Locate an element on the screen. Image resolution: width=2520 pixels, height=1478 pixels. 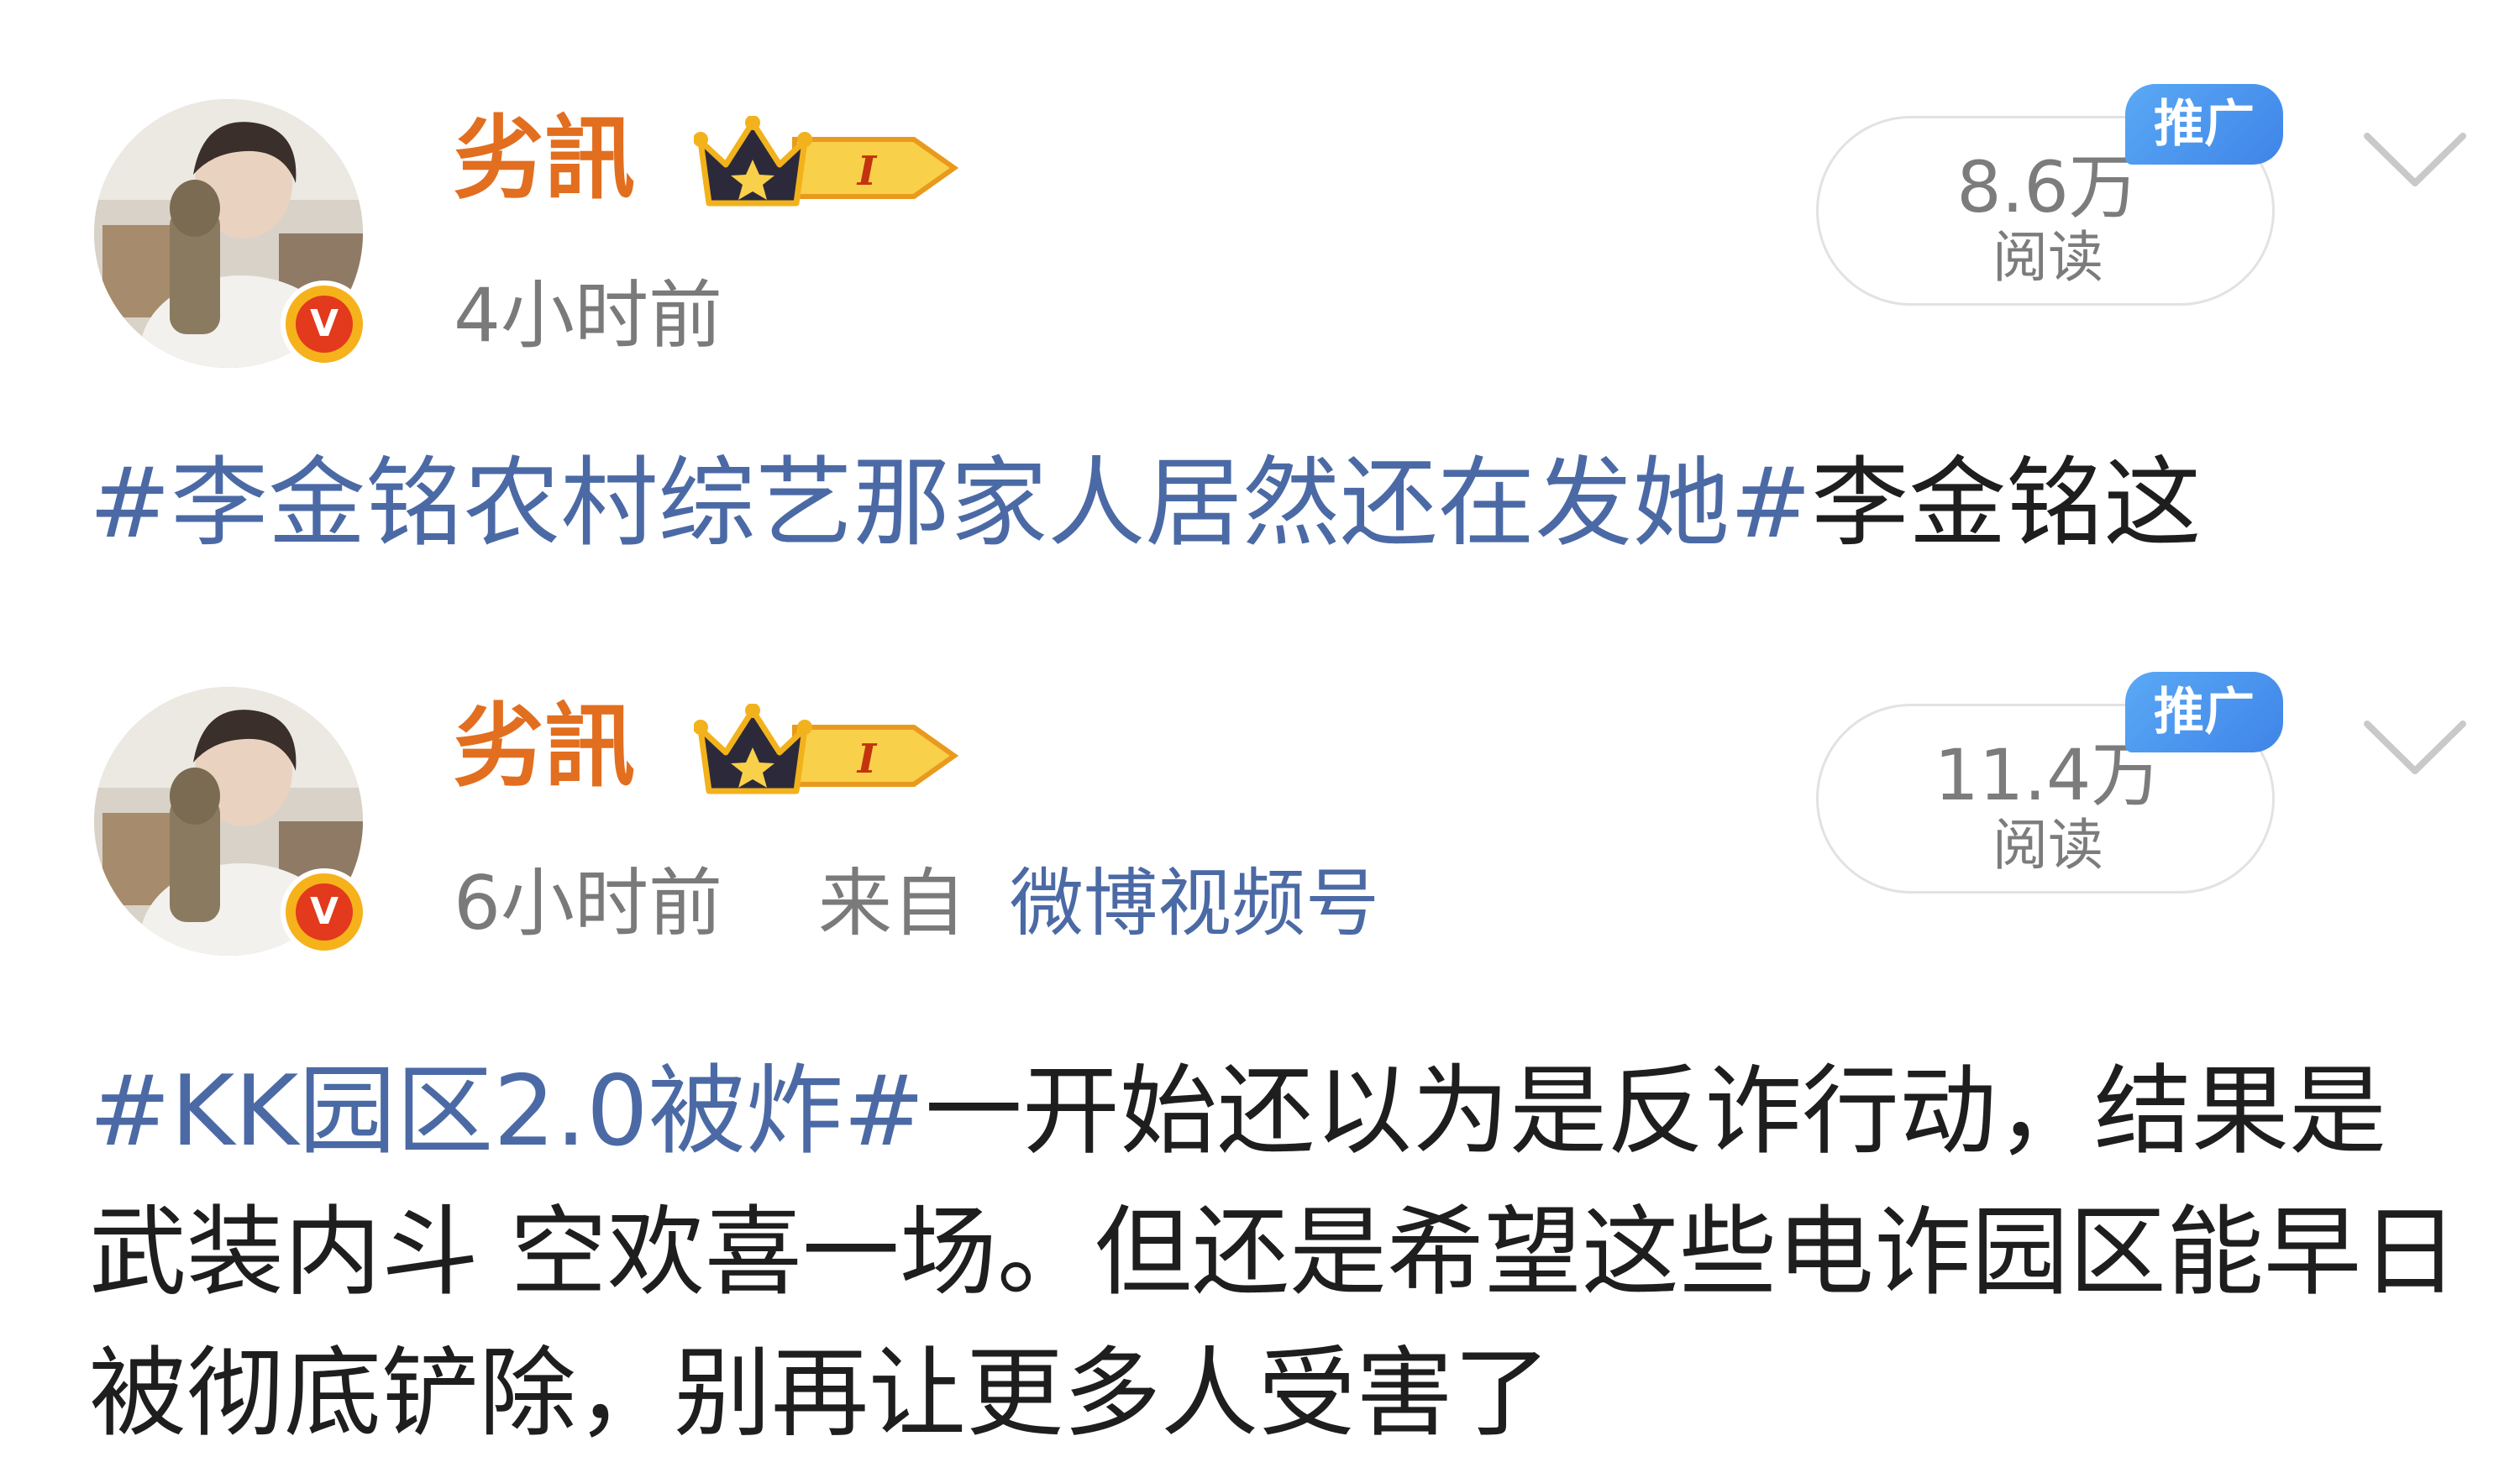
post-body: #李金铭农村综艺那家人居然还在发她#李金铭这 is located at coordinates (1282, 503).